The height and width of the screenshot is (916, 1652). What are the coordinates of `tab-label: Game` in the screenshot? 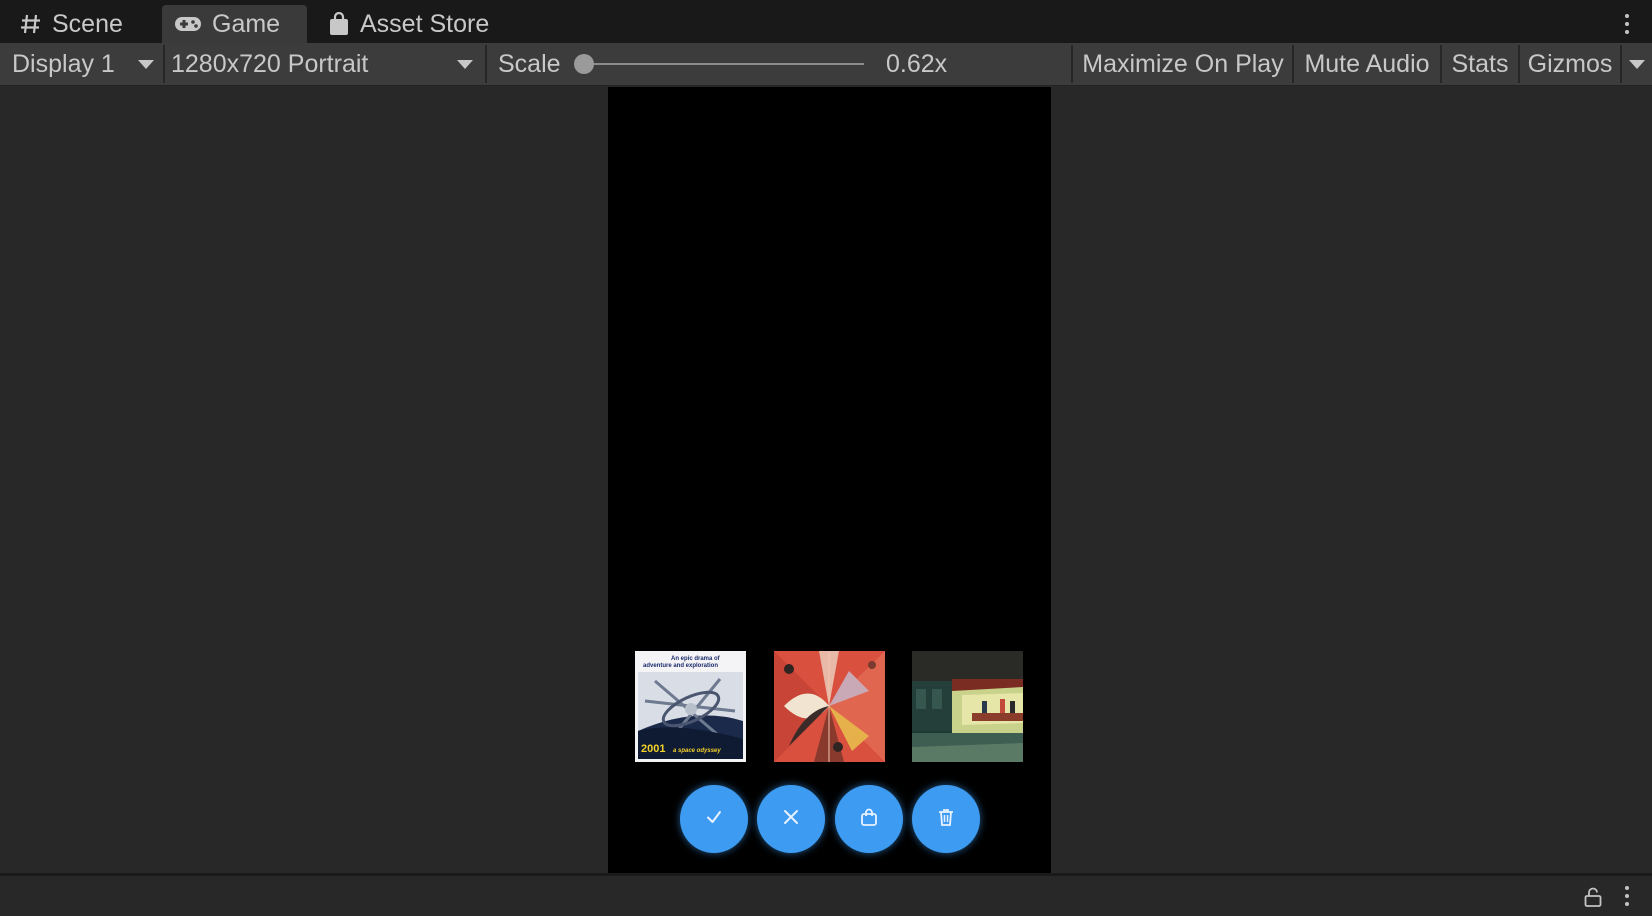 It's located at (246, 23).